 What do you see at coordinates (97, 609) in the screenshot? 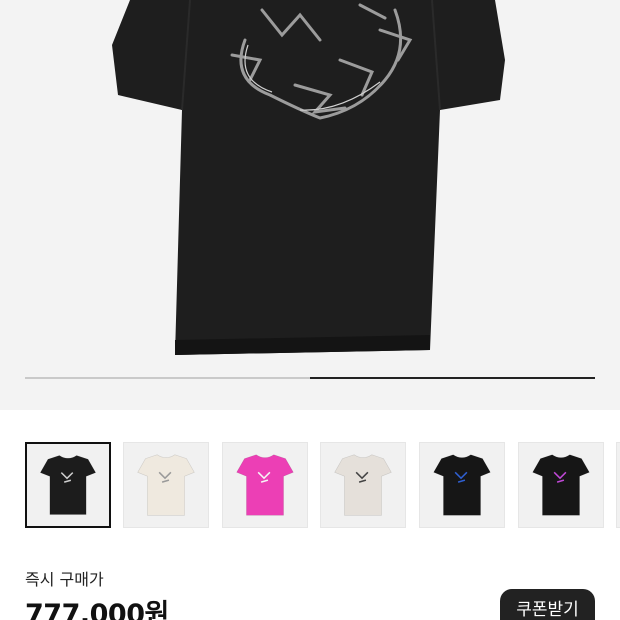
I see `price-value: 777,000원` at bounding box center [97, 609].